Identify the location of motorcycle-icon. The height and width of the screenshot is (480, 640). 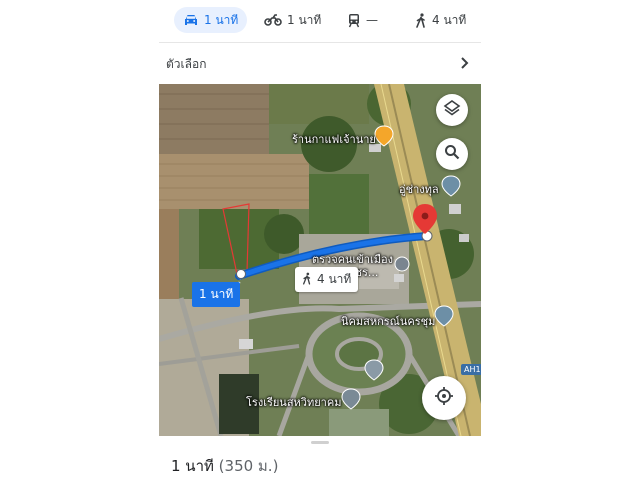
(273, 20).